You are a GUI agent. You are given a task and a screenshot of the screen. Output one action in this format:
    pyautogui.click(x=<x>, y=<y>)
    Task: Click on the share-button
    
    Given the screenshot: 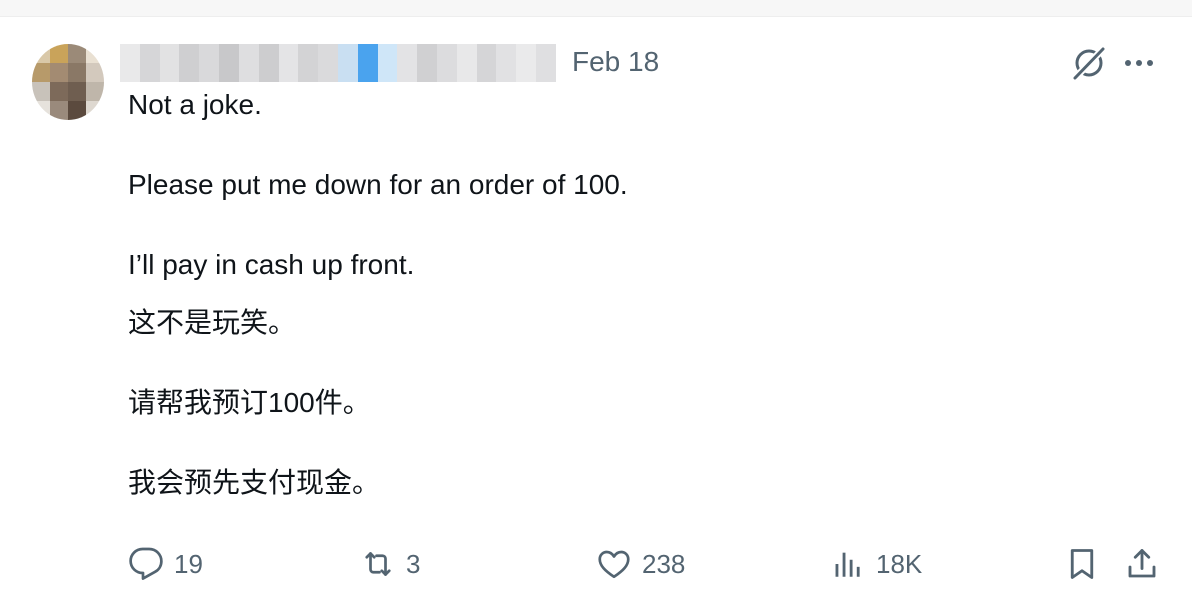 What is the action you would take?
    pyautogui.click(x=1142, y=564)
    